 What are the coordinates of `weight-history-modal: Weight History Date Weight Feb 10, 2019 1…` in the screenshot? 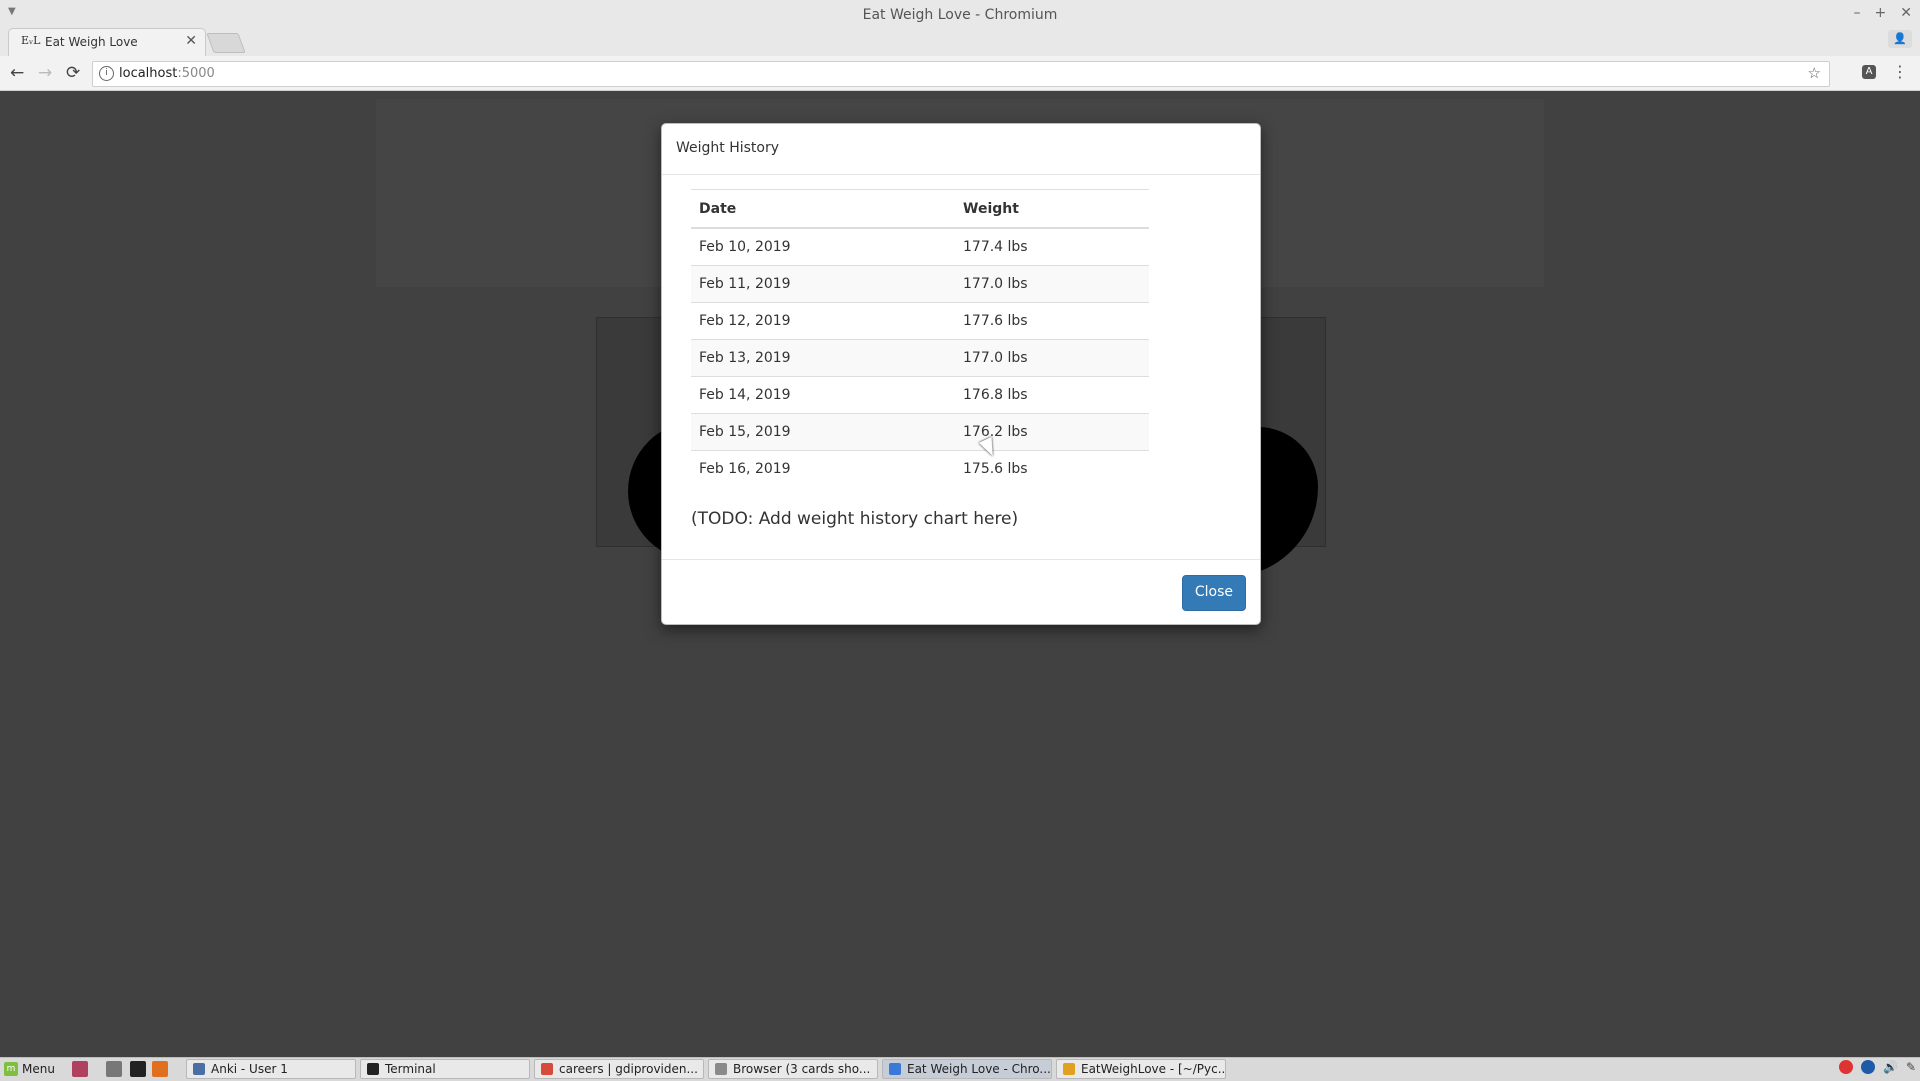 It's located at (961, 374).